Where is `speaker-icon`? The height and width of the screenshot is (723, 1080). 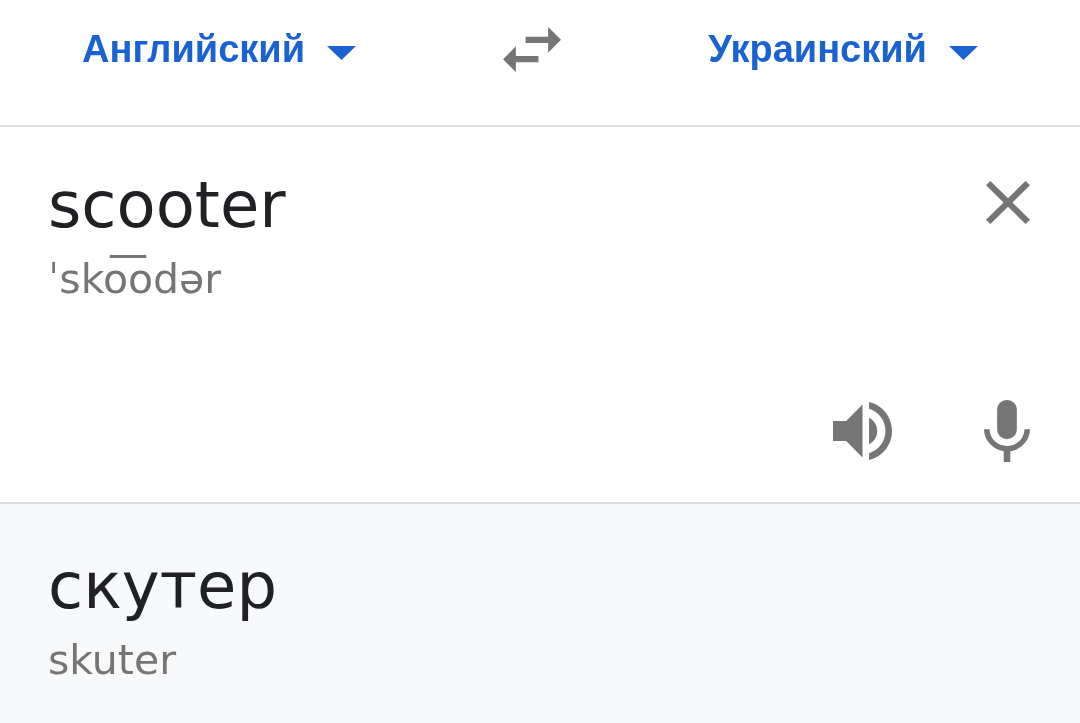 speaker-icon is located at coordinates (862, 431).